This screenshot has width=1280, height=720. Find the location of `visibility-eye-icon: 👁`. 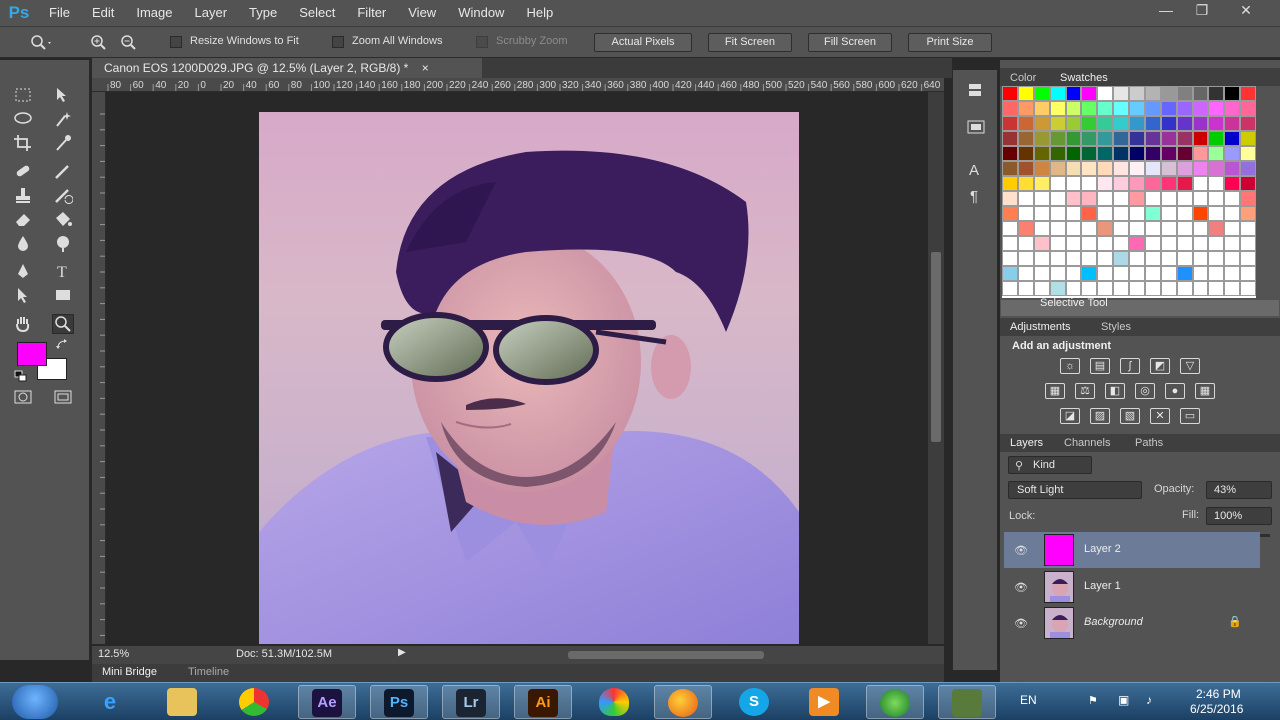

visibility-eye-icon: 👁 is located at coordinates (1021, 550).